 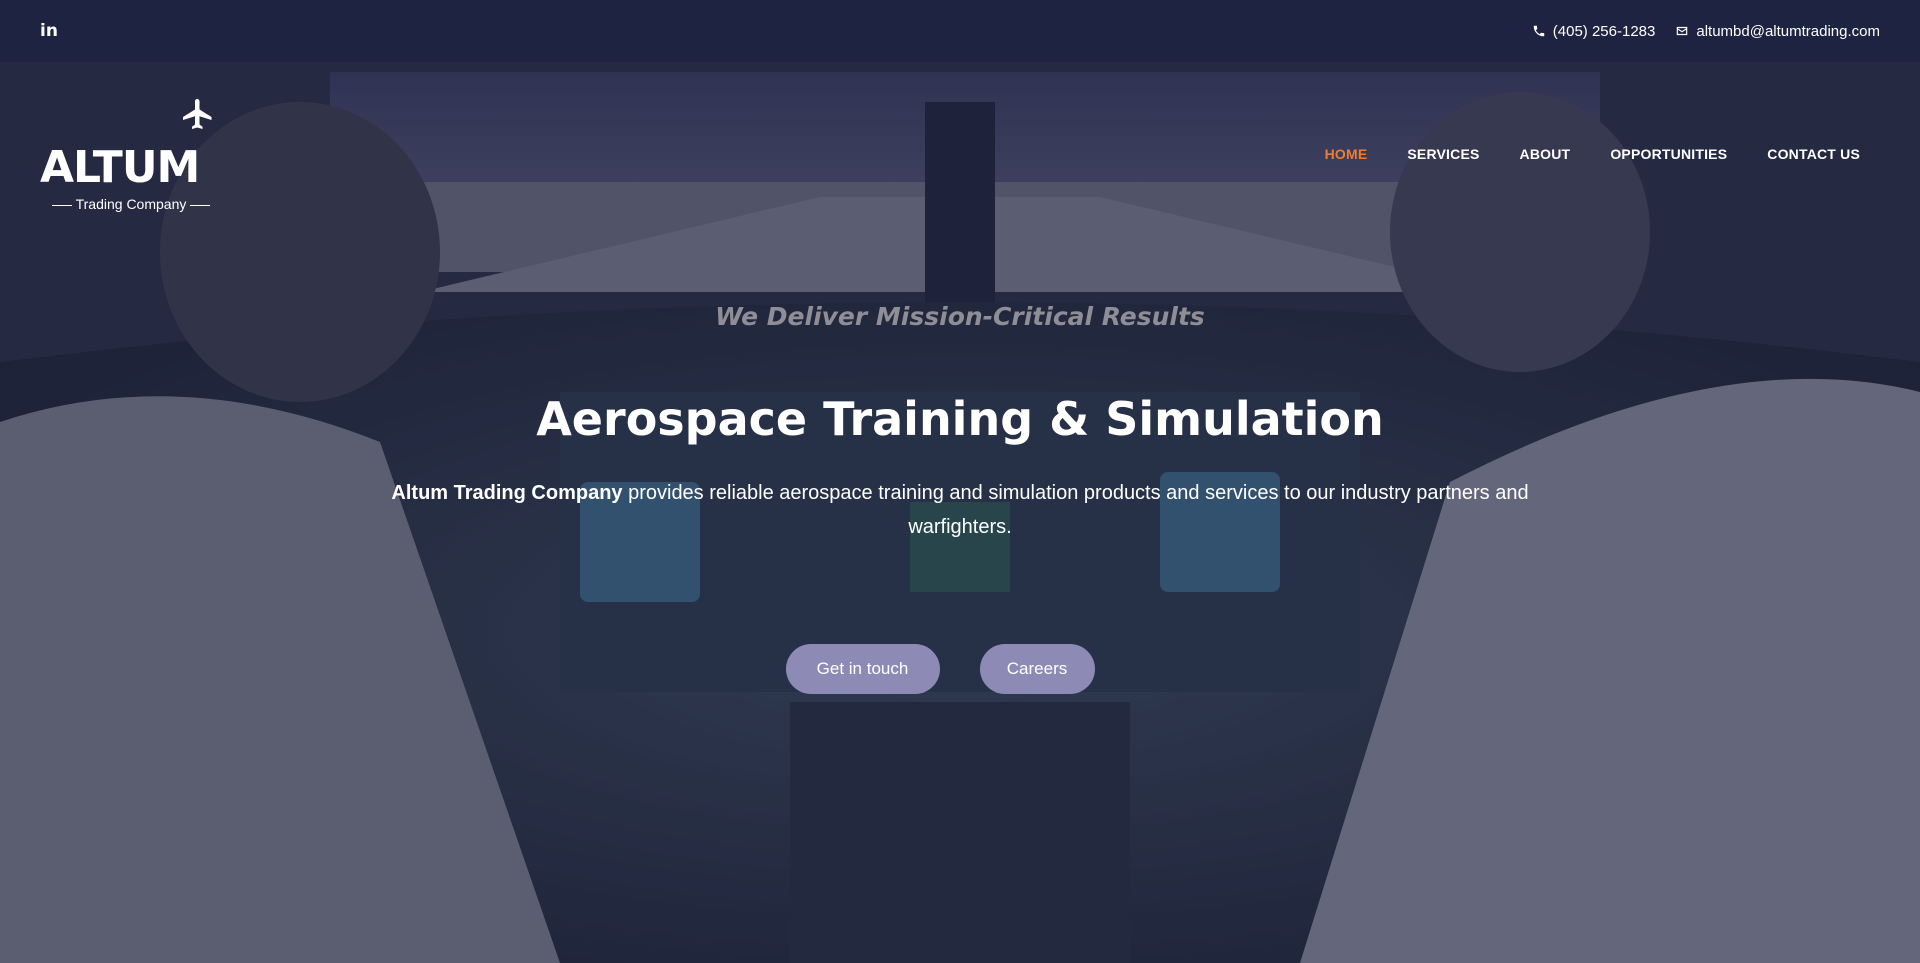 I want to click on linkedin-icon: in, so click(x=49, y=31).